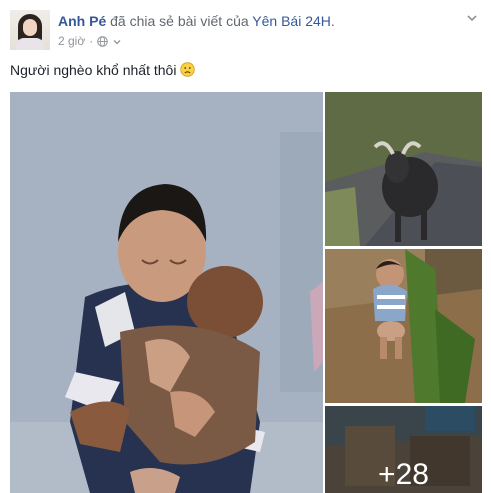 Image resolution: width=491 pixels, height=493 pixels. What do you see at coordinates (403, 169) in the screenshot?
I see `side-photo-buffalo` at bounding box center [403, 169].